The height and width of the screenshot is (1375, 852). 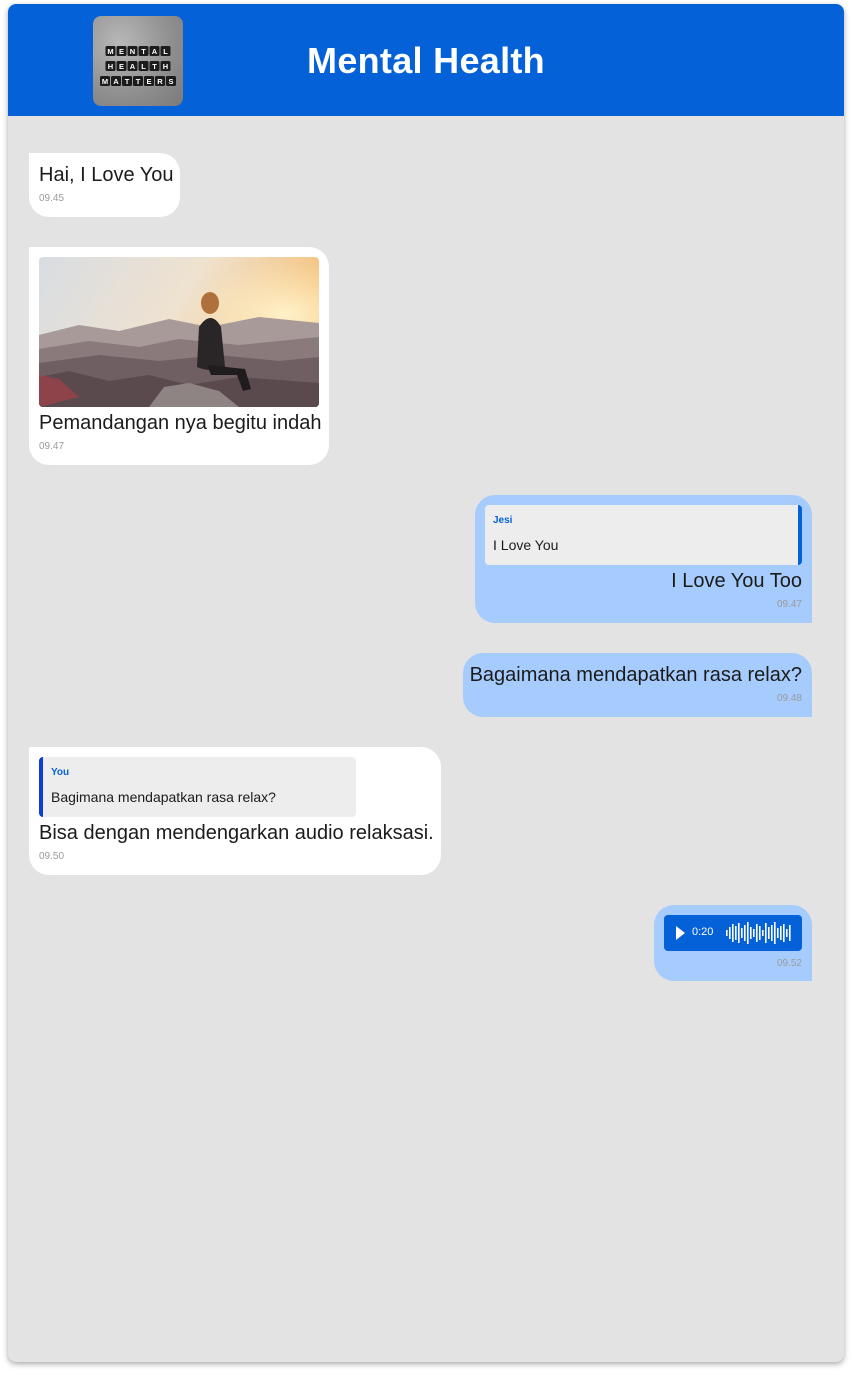 I want to click on message-text: Hai, I Love You, so click(x=106, y=175).